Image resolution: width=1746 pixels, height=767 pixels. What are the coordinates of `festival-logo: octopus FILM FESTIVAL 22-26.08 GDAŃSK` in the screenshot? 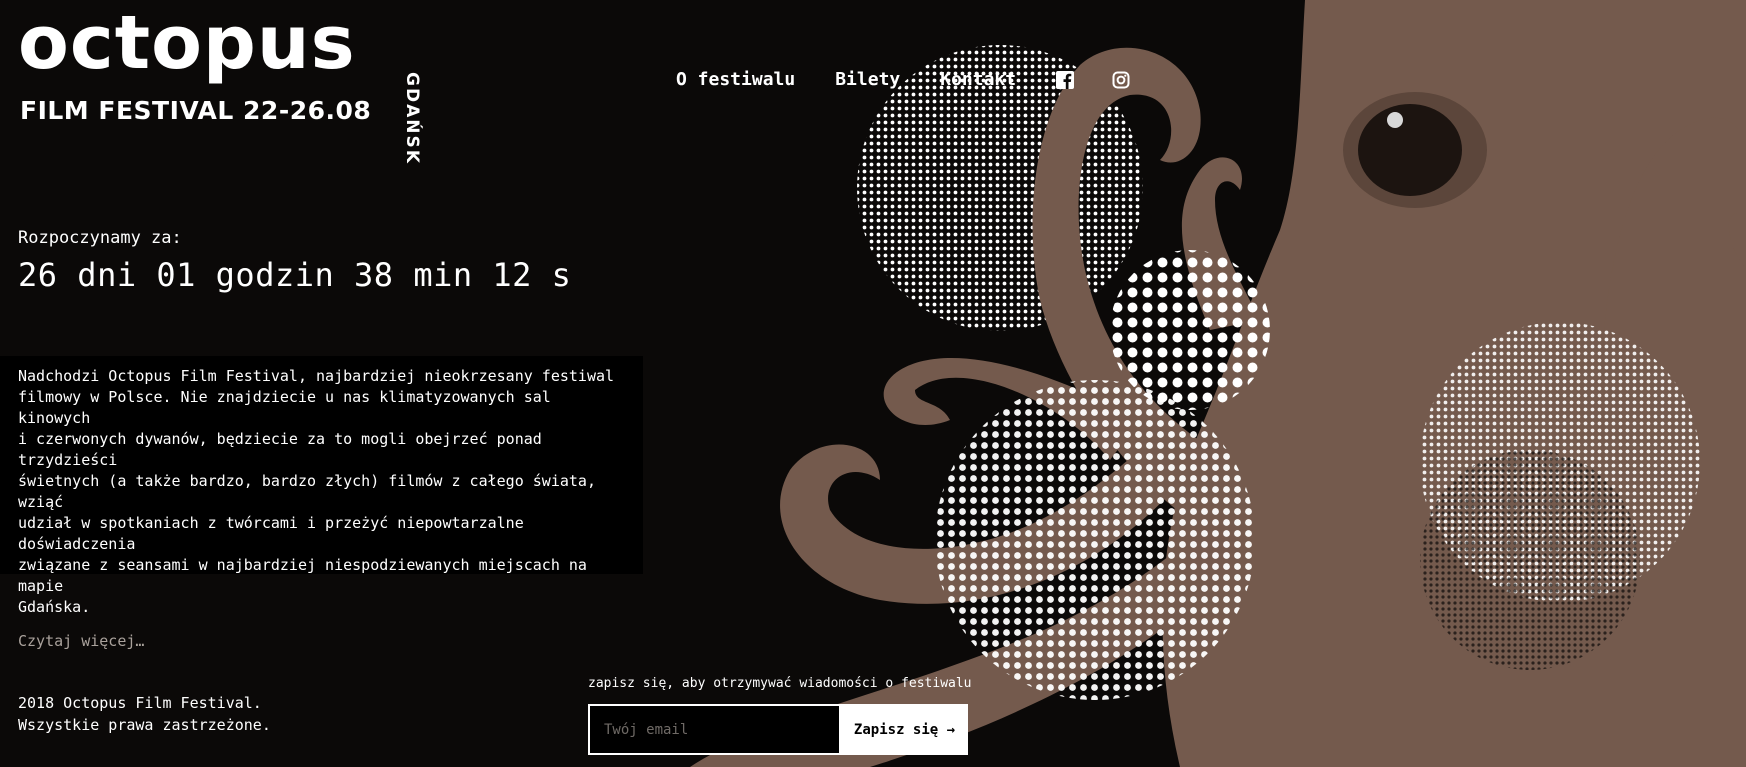 It's located at (220, 85).